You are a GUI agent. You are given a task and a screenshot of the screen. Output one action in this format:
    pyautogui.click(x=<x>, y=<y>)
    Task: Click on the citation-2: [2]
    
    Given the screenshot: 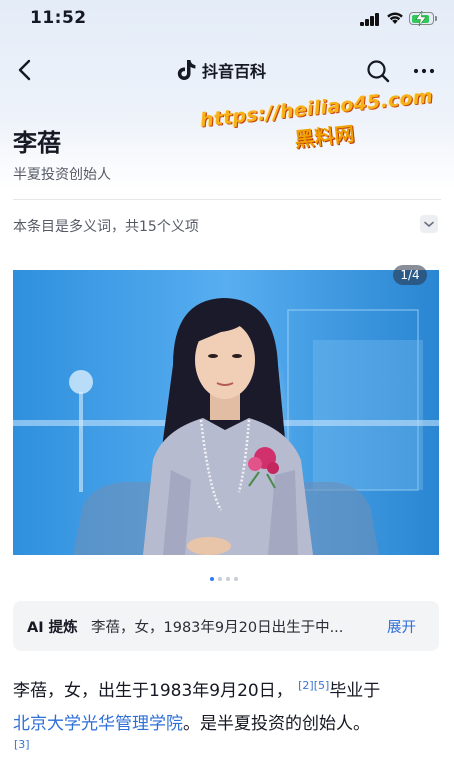 What is the action you would take?
    pyautogui.click(x=306, y=685)
    